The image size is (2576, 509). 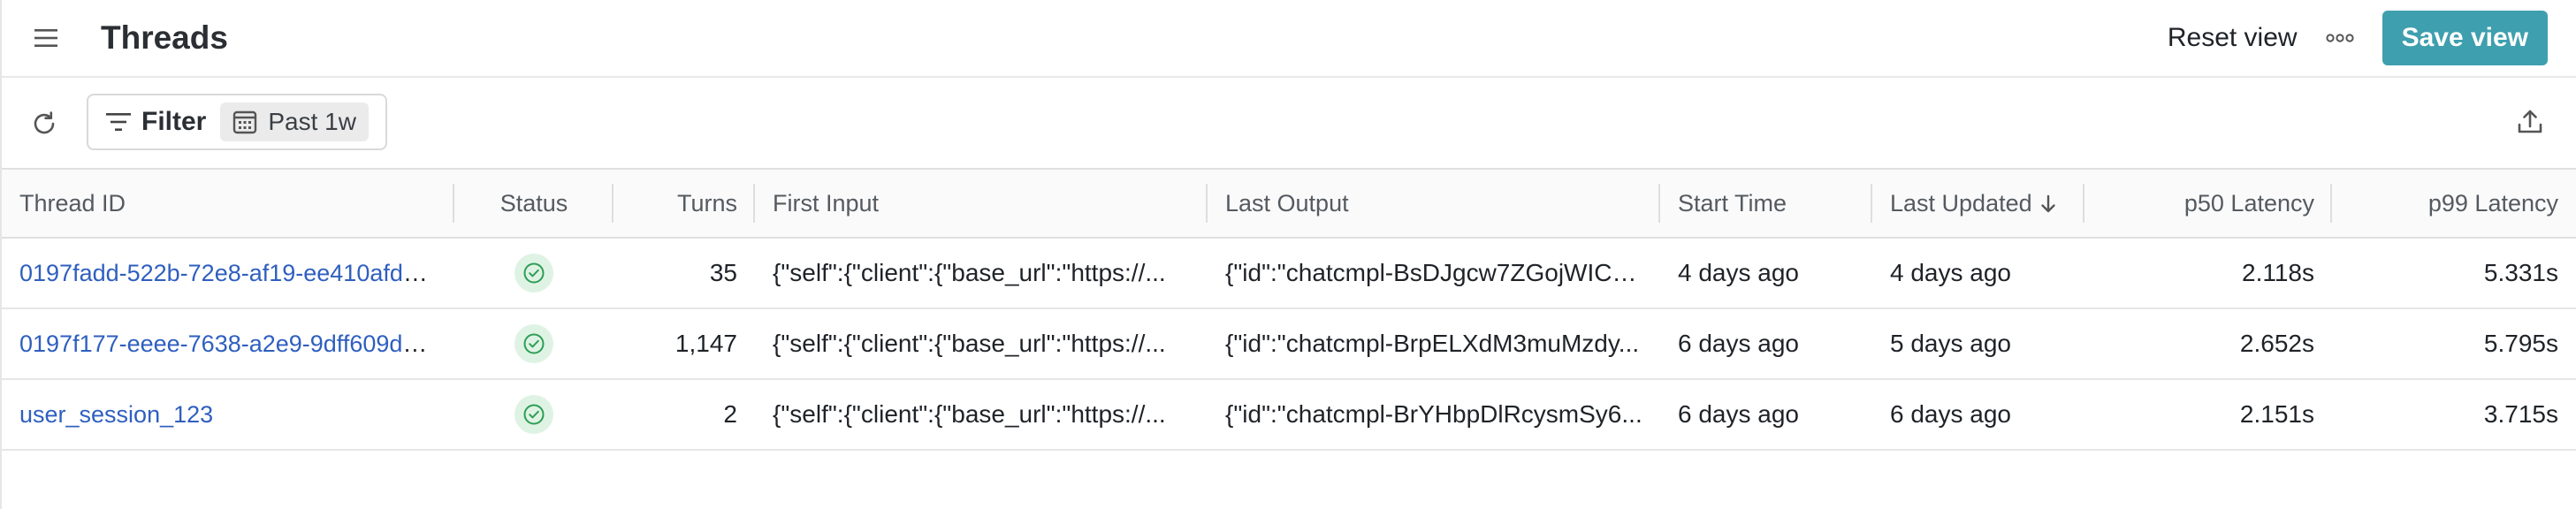 What do you see at coordinates (118, 122) in the screenshot?
I see `filter-lines-icon` at bounding box center [118, 122].